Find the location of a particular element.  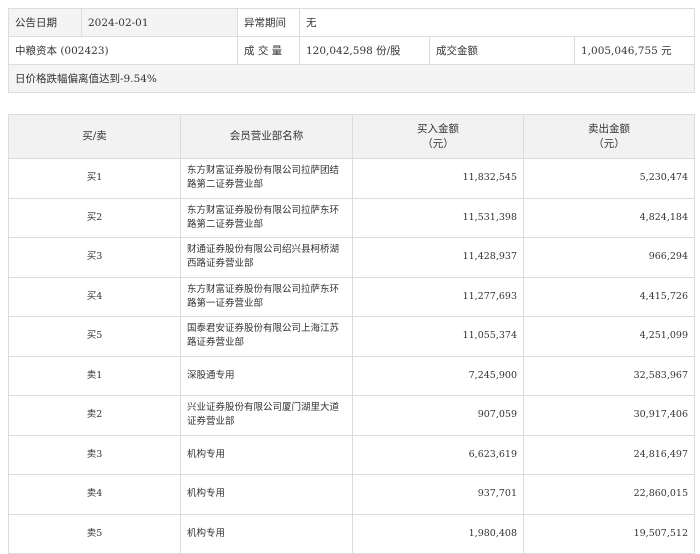

dept-cell: 财通证券股份有限公司绍兴县柯桥湖西路证券营业部 is located at coordinates (266, 257).